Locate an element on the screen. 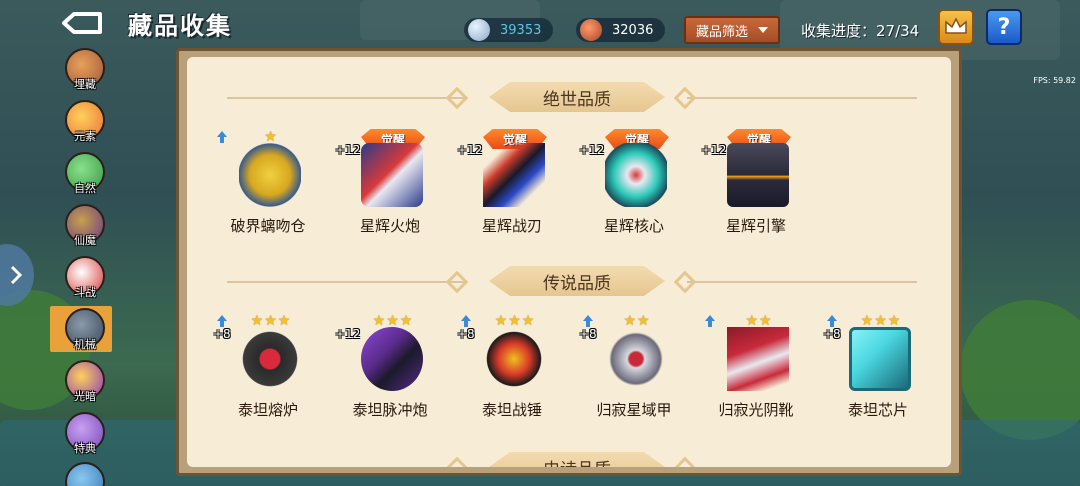  chevron-right-icon is located at coordinates (16, 275).